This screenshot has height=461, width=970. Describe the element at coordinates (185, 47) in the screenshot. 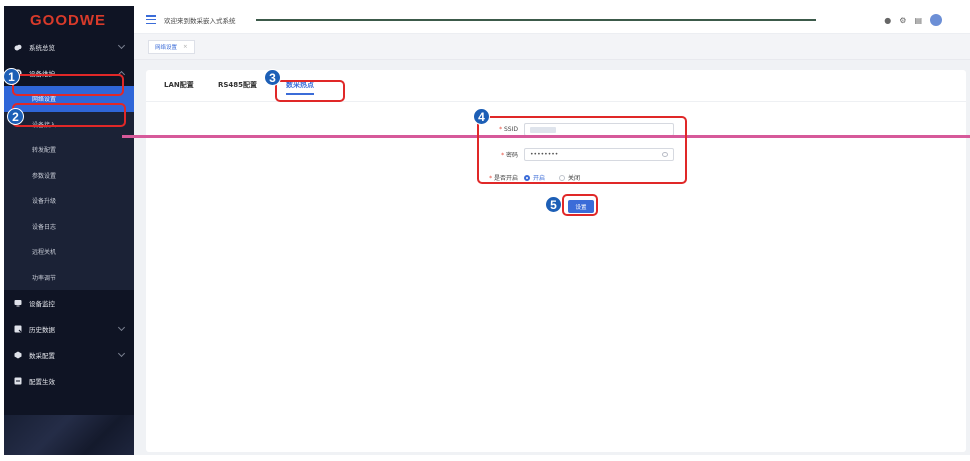

I see `close-icon: ×` at that location.